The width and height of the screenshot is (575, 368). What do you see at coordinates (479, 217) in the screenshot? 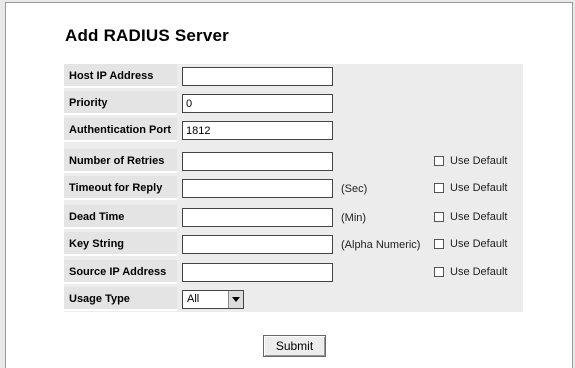
I see `dead-time-use-default-label: Use Default` at bounding box center [479, 217].